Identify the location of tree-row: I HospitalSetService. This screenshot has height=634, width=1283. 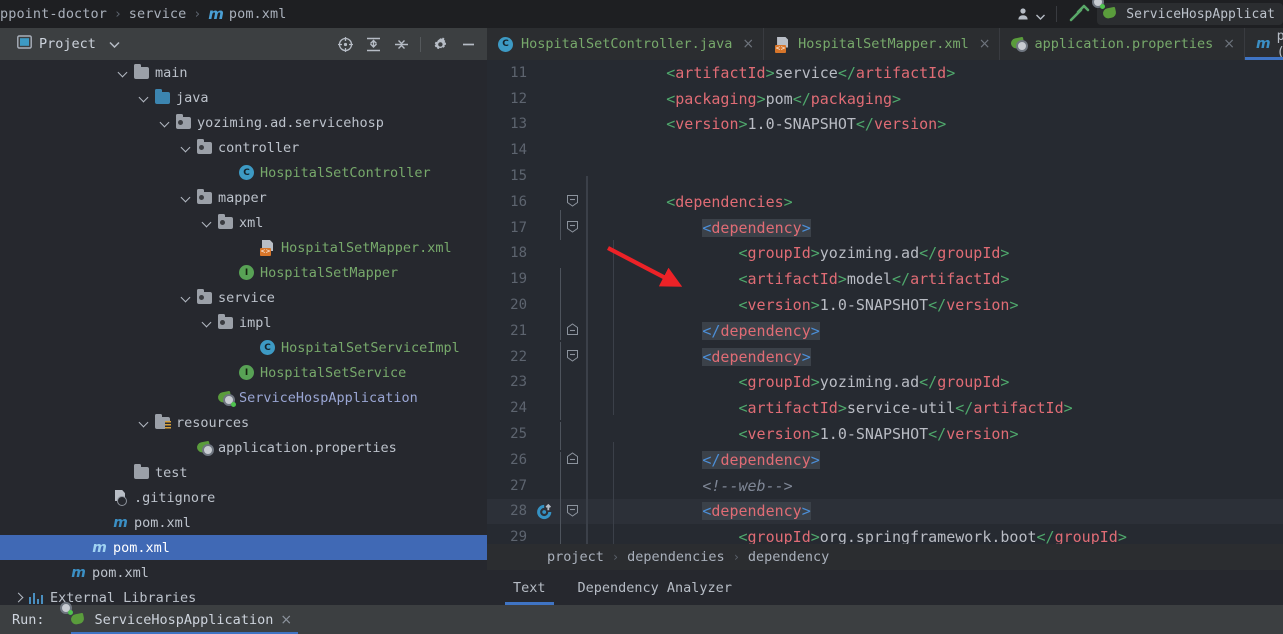
(243, 372).